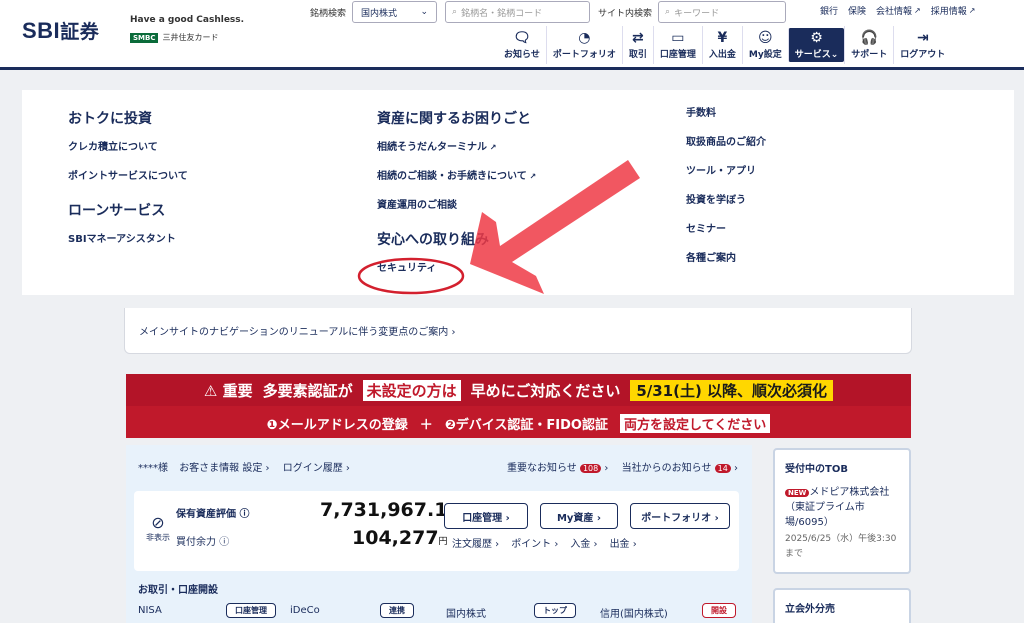  Describe the element at coordinates (680, 516) in the screenshot. I see `portfolio-button: ポートフォリオ ›` at that location.